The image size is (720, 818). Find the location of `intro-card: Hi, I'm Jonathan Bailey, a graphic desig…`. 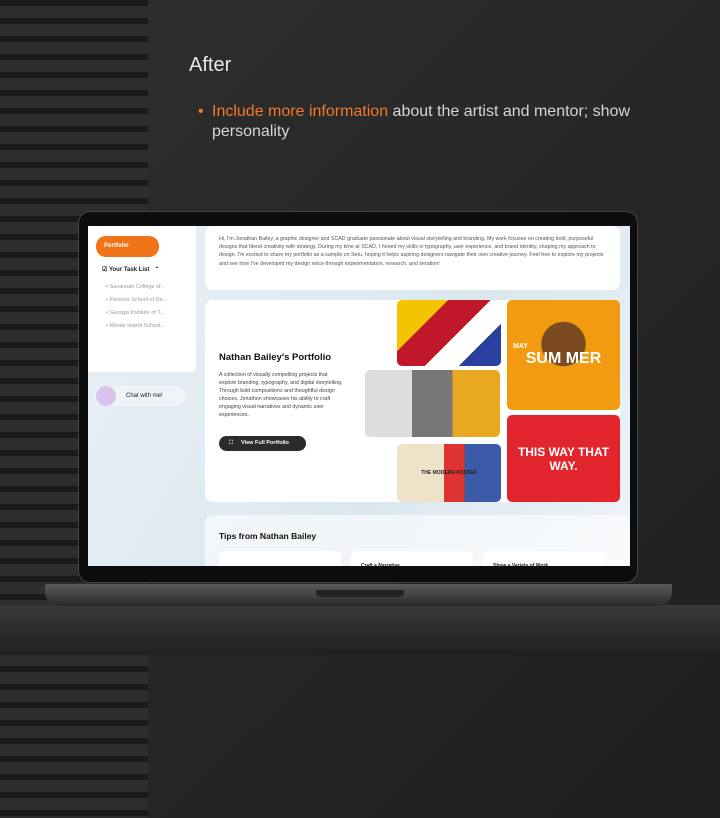

intro-card: Hi, I'm Jonathan Bailey, a graphic desig… is located at coordinates (412, 258).